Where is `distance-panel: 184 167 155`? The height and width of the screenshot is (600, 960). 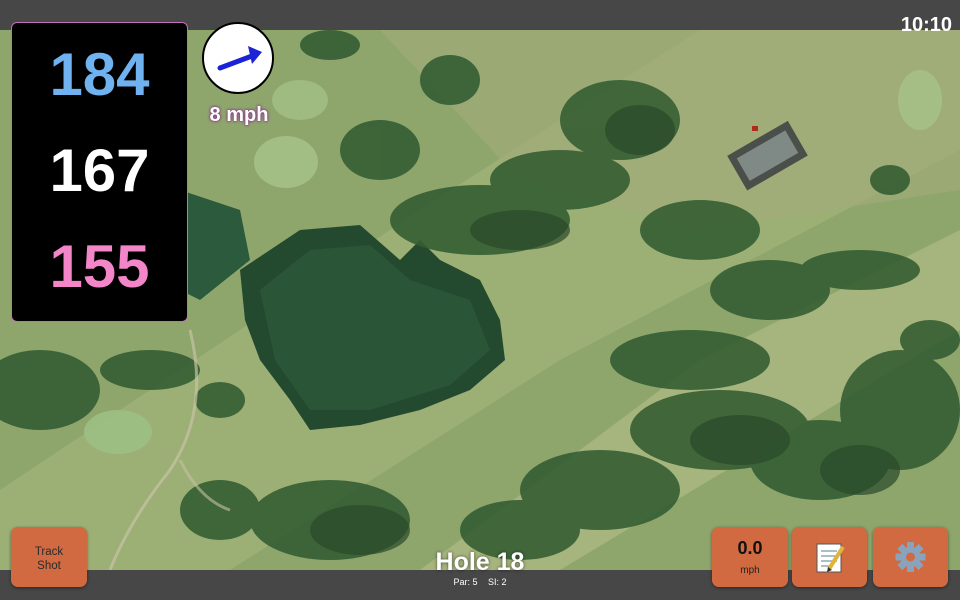 distance-panel: 184 167 155 is located at coordinates (99, 172).